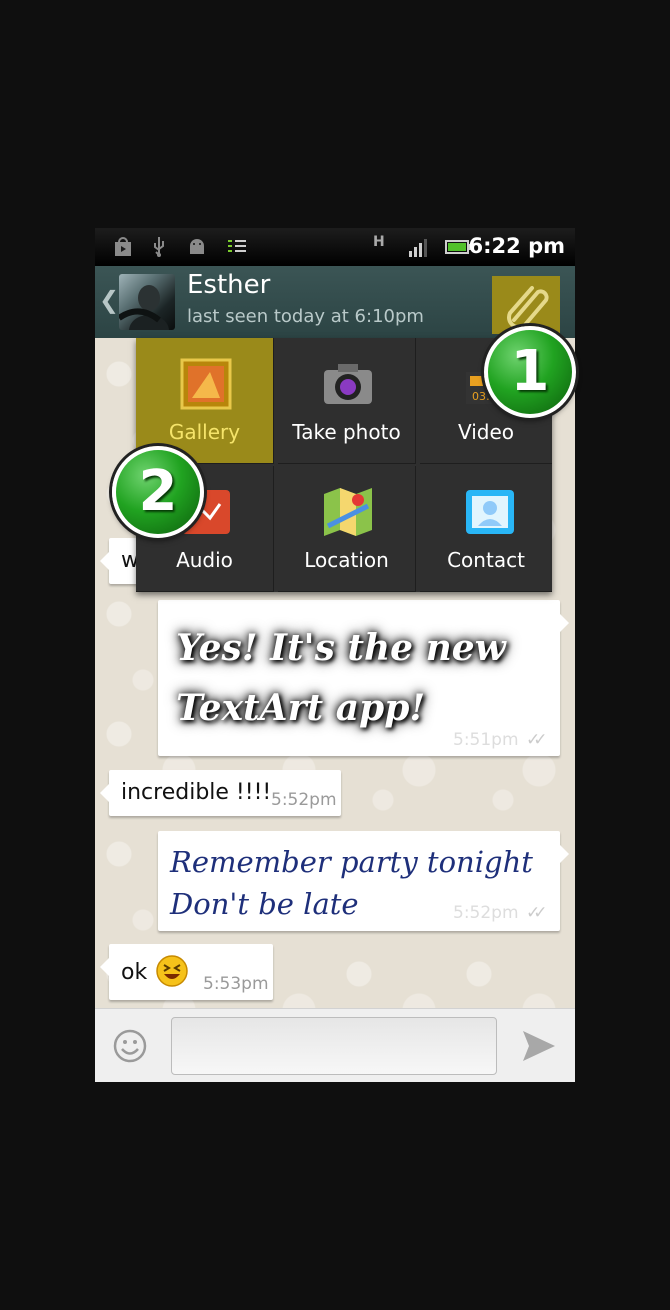 The width and height of the screenshot is (670, 1310). I want to click on status-bar: H 6:22 pm, so click(335, 247).